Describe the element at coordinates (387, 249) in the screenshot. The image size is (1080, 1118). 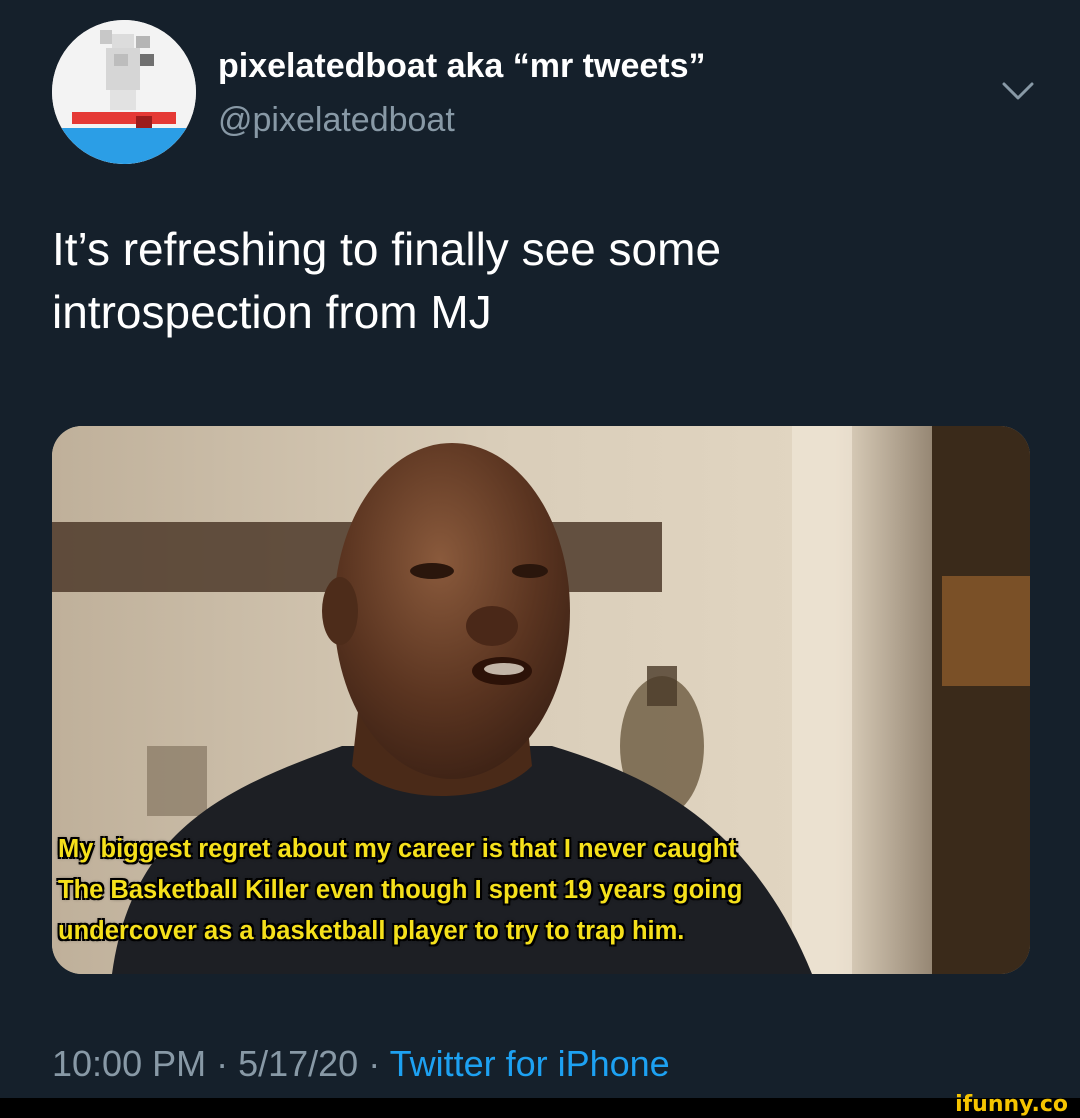
I see `tweet-text-line: It’s refreshing to finally see some` at that location.